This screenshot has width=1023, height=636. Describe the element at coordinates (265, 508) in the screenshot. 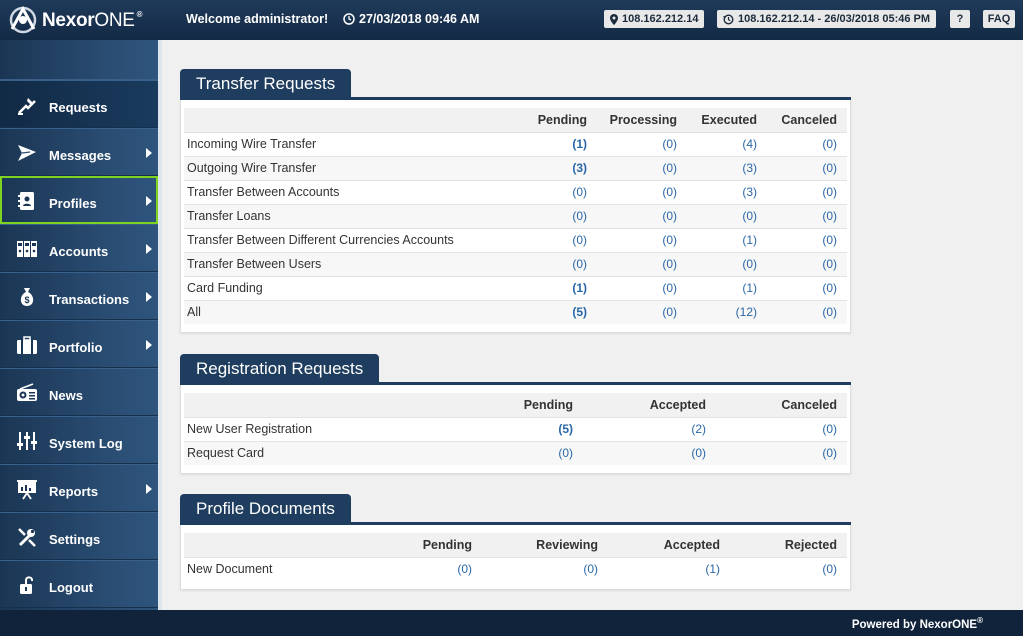

I see `panel-title: Profile Documents` at that location.